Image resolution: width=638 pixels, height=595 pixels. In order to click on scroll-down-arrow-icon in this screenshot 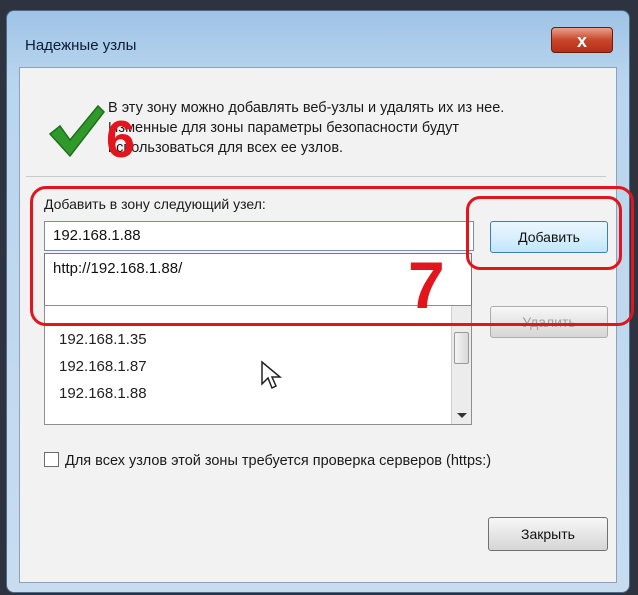, I will do `click(462, 415)`.